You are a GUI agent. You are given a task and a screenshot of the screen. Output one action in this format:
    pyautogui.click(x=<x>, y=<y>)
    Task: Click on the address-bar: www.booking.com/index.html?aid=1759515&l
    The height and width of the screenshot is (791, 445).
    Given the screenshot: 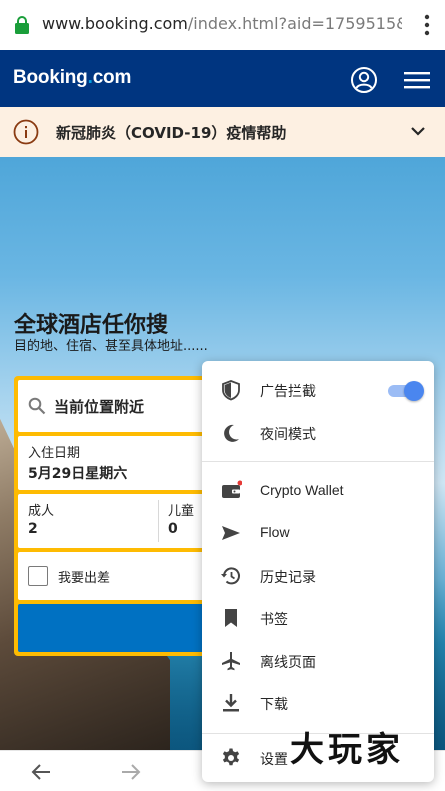 What is the action you would take?
    pyautogui.click(x=222, y=25)
    